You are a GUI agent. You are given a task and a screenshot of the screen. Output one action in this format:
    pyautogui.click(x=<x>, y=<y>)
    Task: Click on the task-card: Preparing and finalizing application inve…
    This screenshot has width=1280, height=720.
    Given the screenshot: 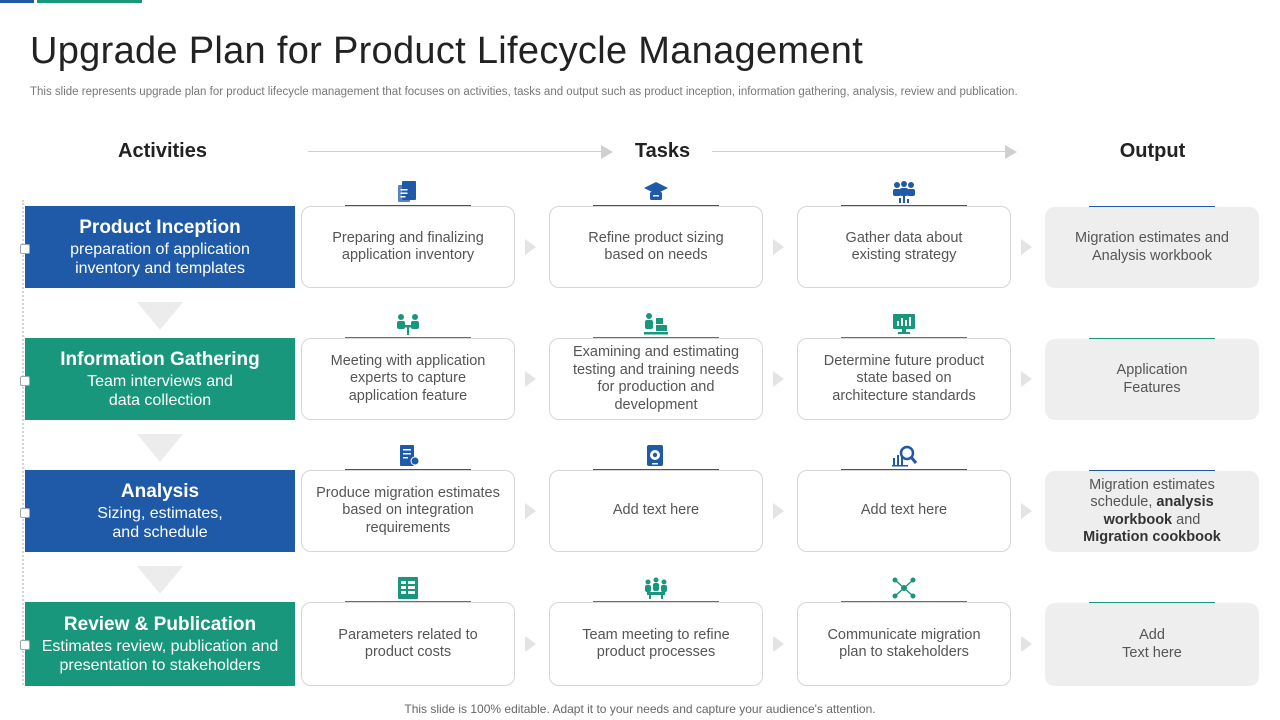 What is the action you would take?
    pyautogui.click(x=408, y=247)
    